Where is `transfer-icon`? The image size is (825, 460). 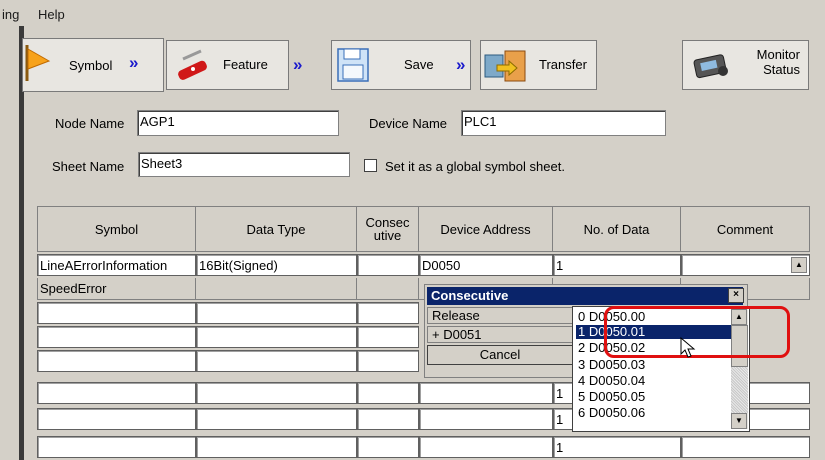
transfer-icon is located at coordinates (505, 66).